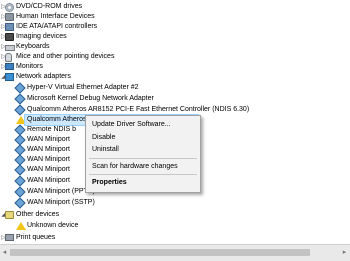 This screenshot has height=261, width=350. Describe the element at coordinates (36, 237) in the screenshot. I see `tree-item-label: Print queues` at that location.